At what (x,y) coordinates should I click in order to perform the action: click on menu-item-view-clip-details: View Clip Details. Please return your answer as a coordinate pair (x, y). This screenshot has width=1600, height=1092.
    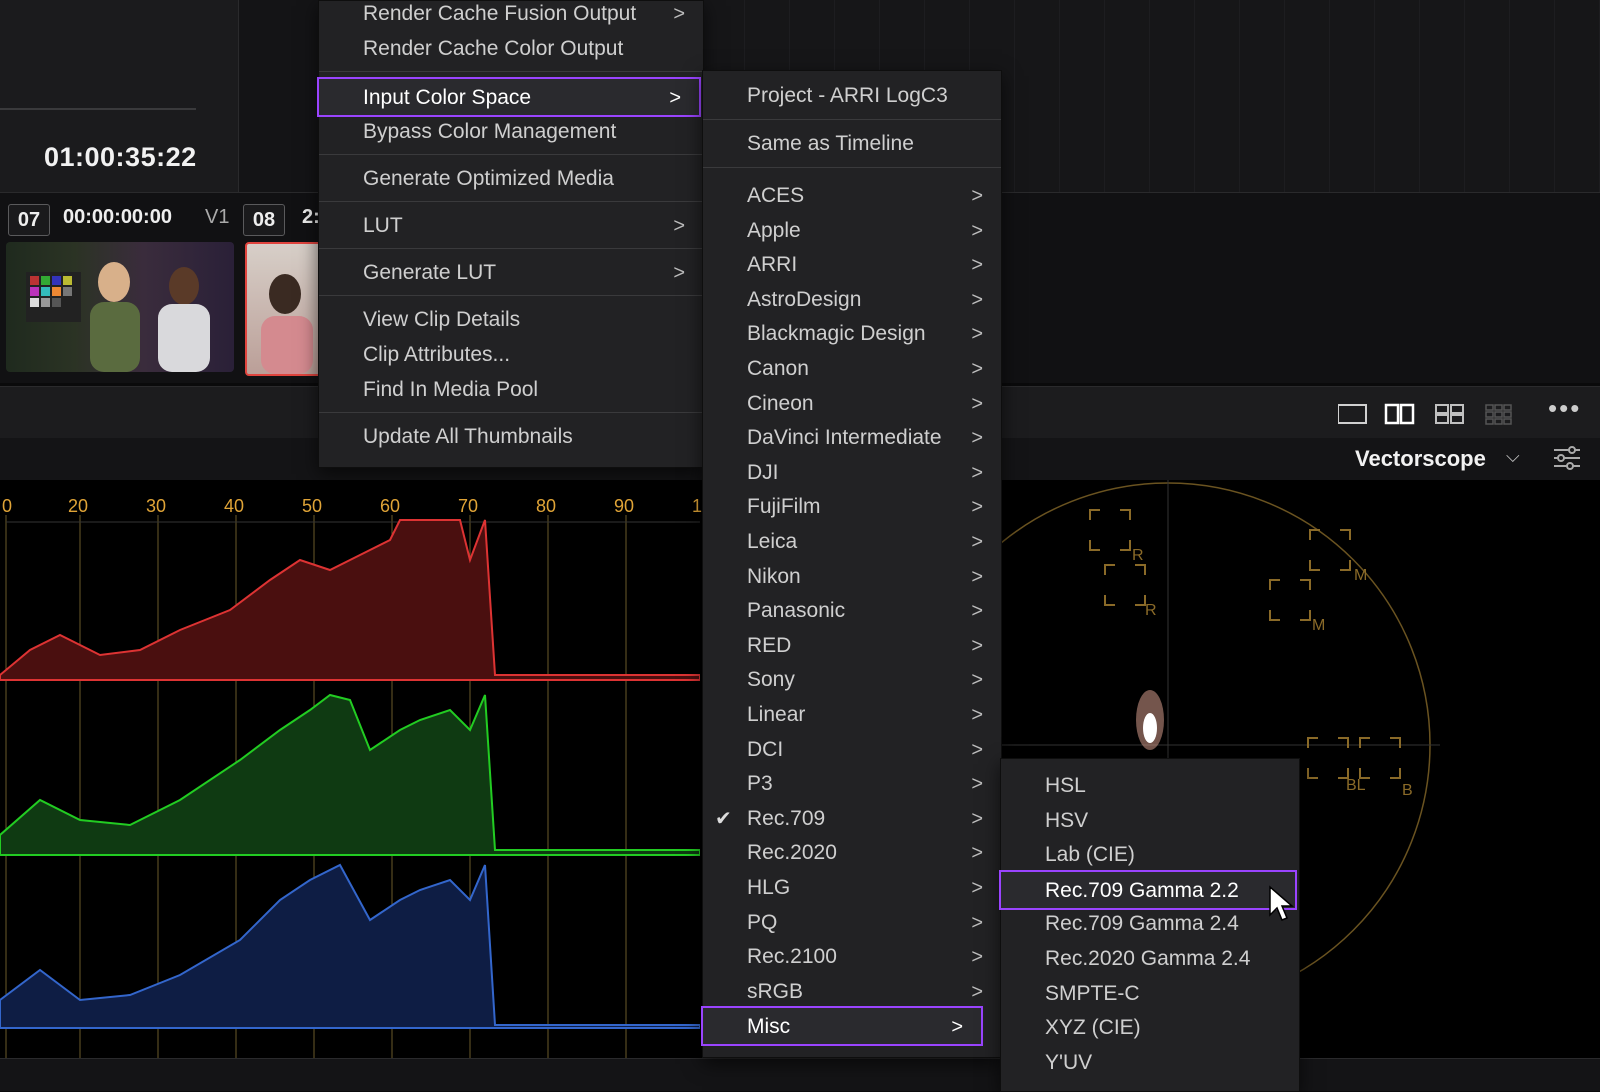
    Looking at the image, I should click on (511, 320).